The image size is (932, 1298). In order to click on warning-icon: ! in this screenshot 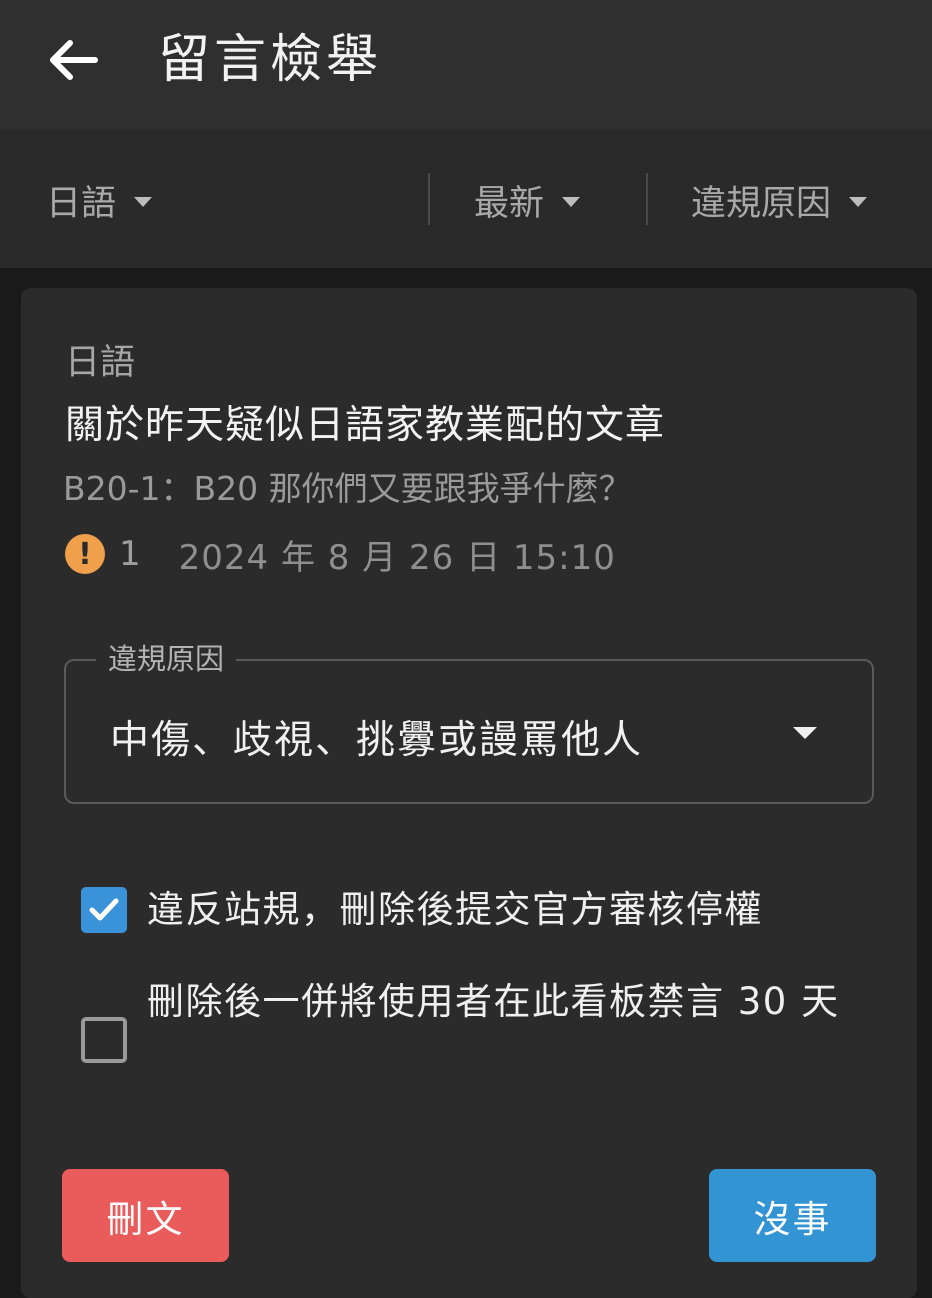, I will do `click(85, 554)`.